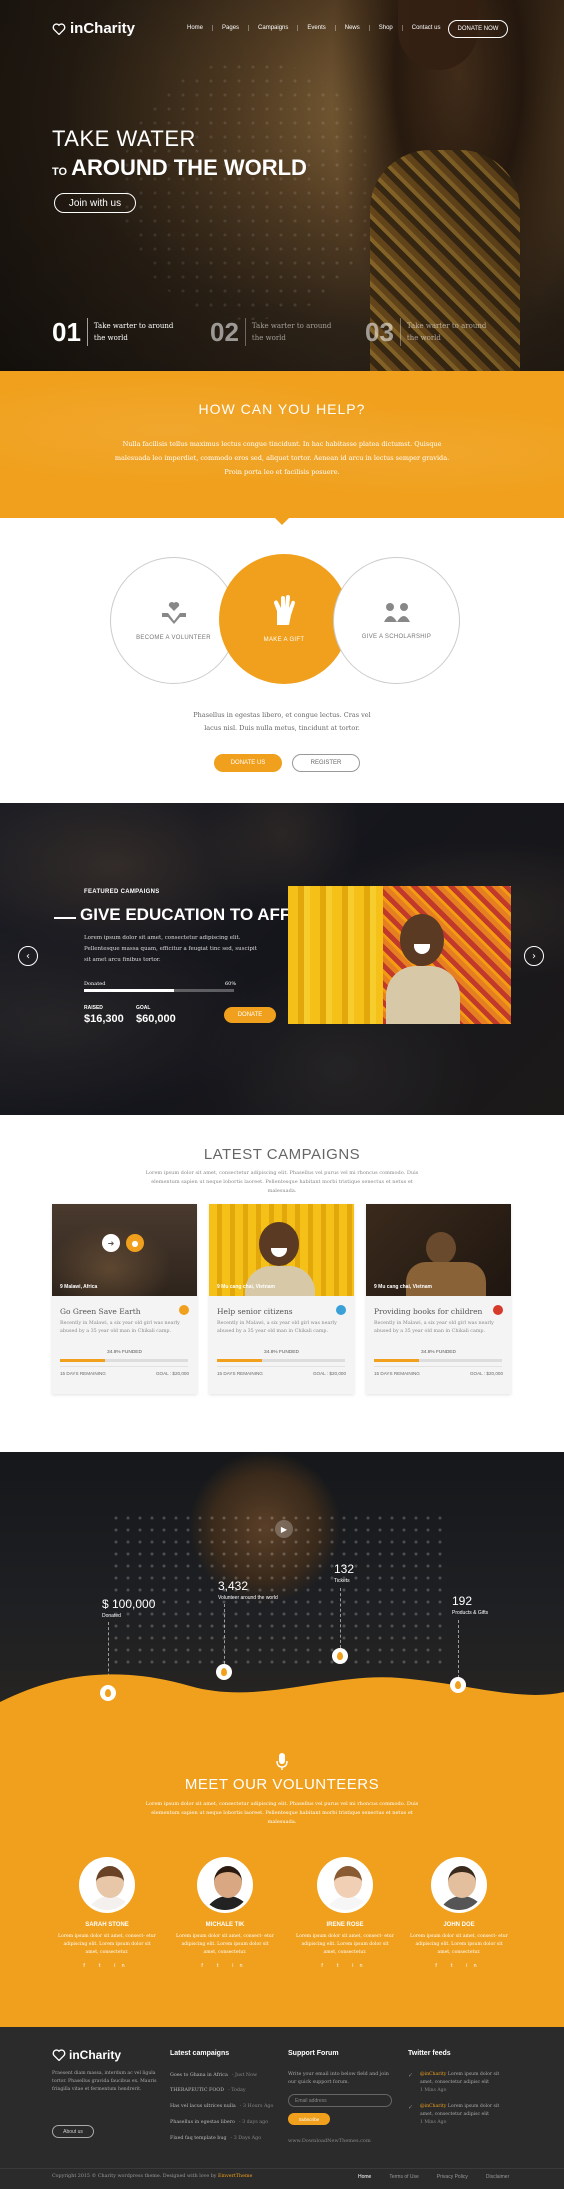 The width and height of the screenshot is (564, 2189). What do you see at coordinates (353, 28) in the screenshot?
I see `nav-news: News` at bounding box center [353, 28].